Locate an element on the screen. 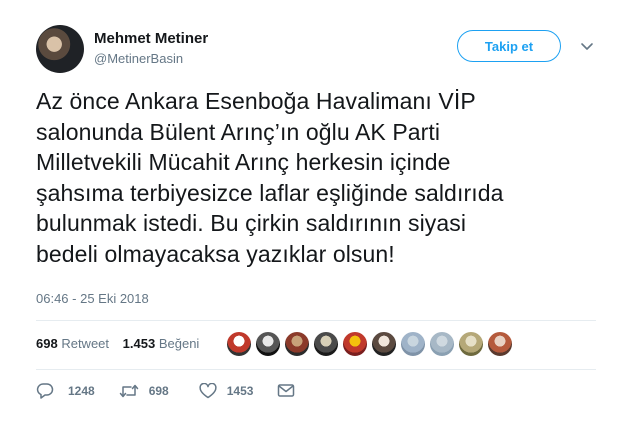 This screenshot has height=429, width=629. direct-message-button is located at coordinates (286, 390).